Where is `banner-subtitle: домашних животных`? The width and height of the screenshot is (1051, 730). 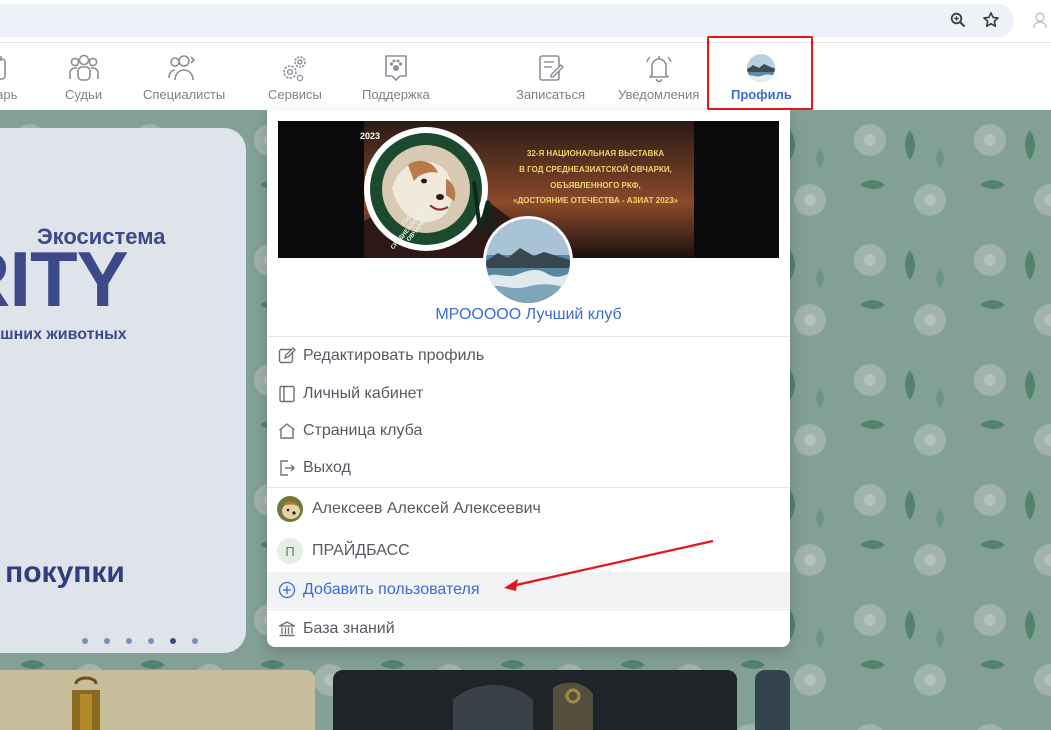
banner-subtitle: домашних животных is located at coordinates (63, 334).